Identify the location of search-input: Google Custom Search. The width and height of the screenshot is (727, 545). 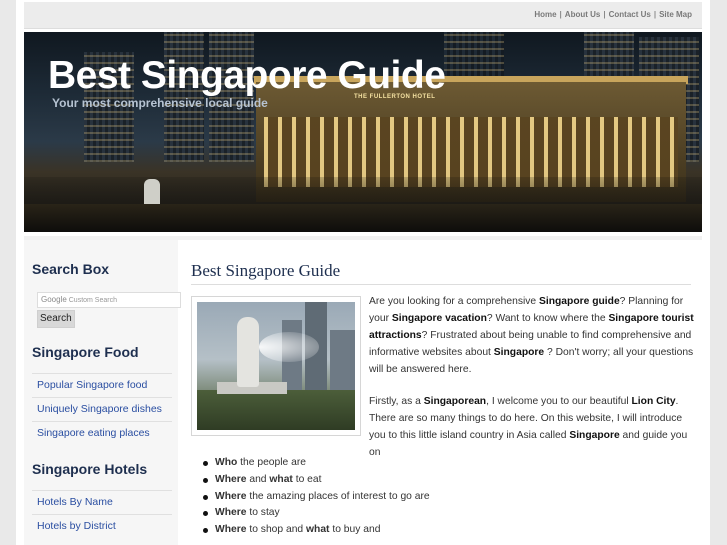
(109, 300).